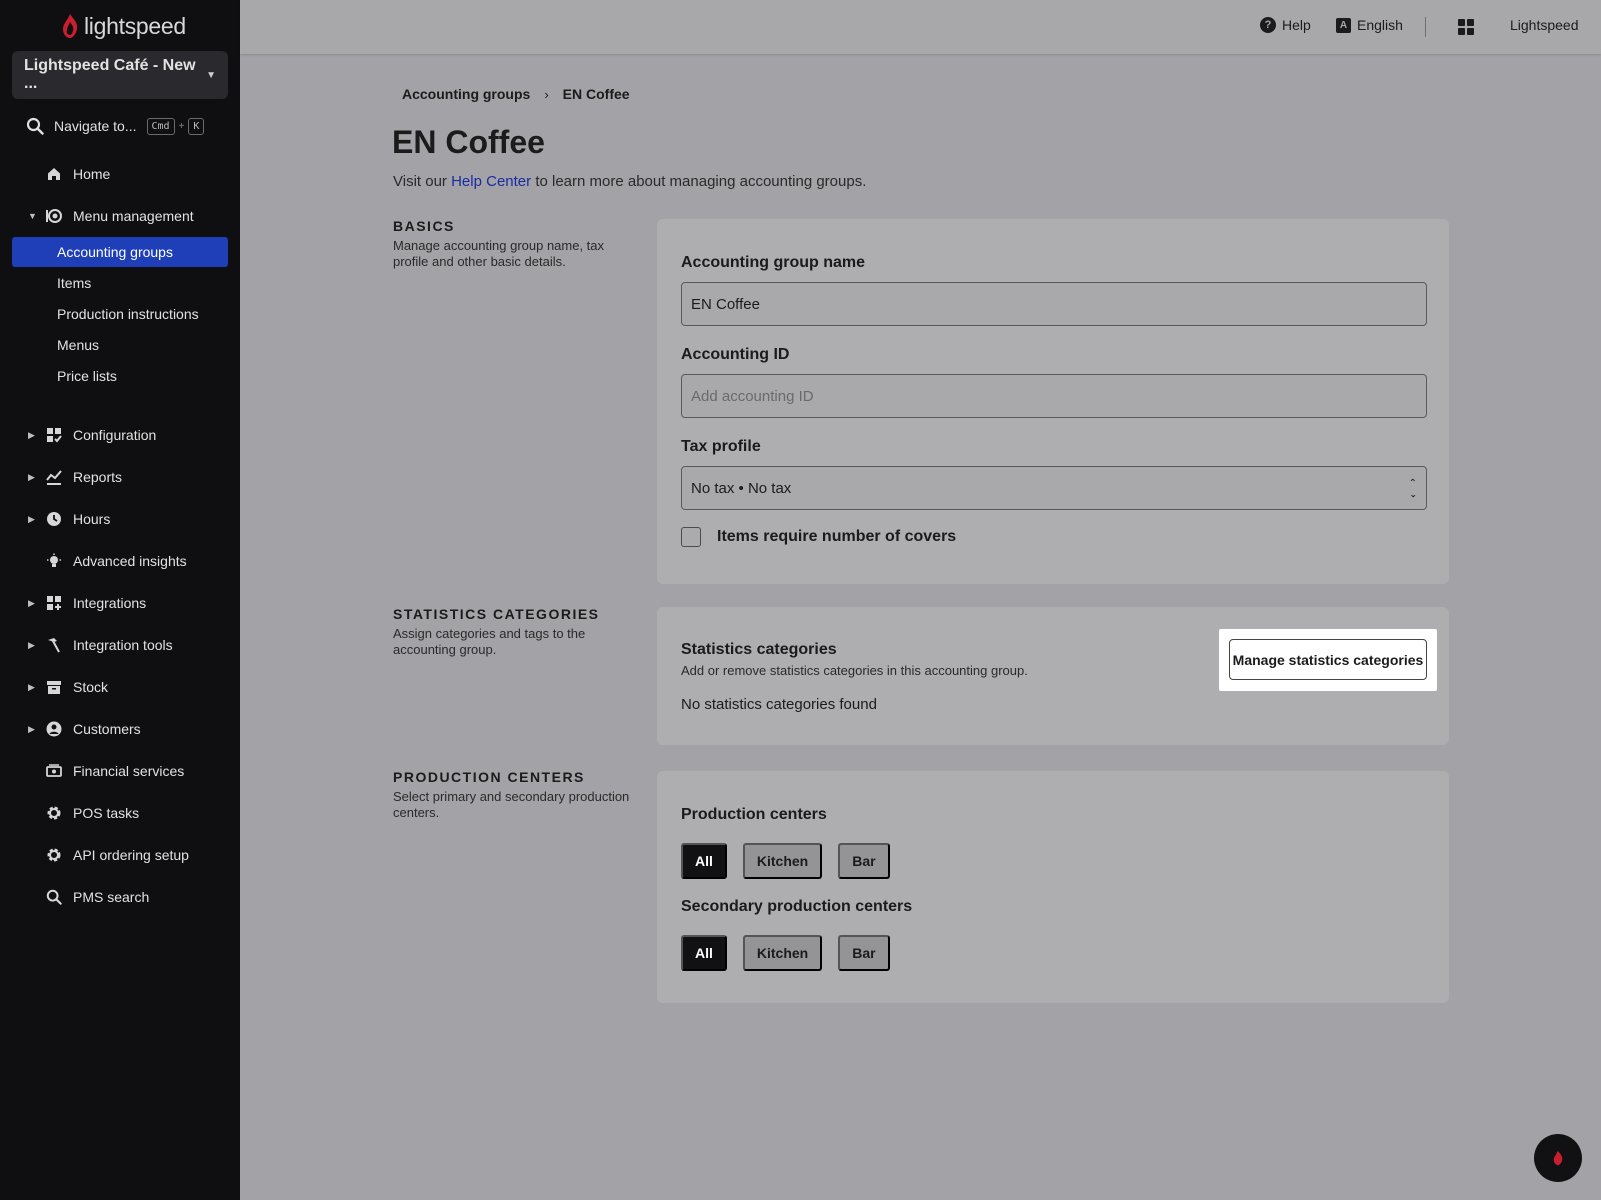 This screenshot has height=1200, width=1601. I want to click on input-placeholder: Add accounting ID, so click(752, 396).